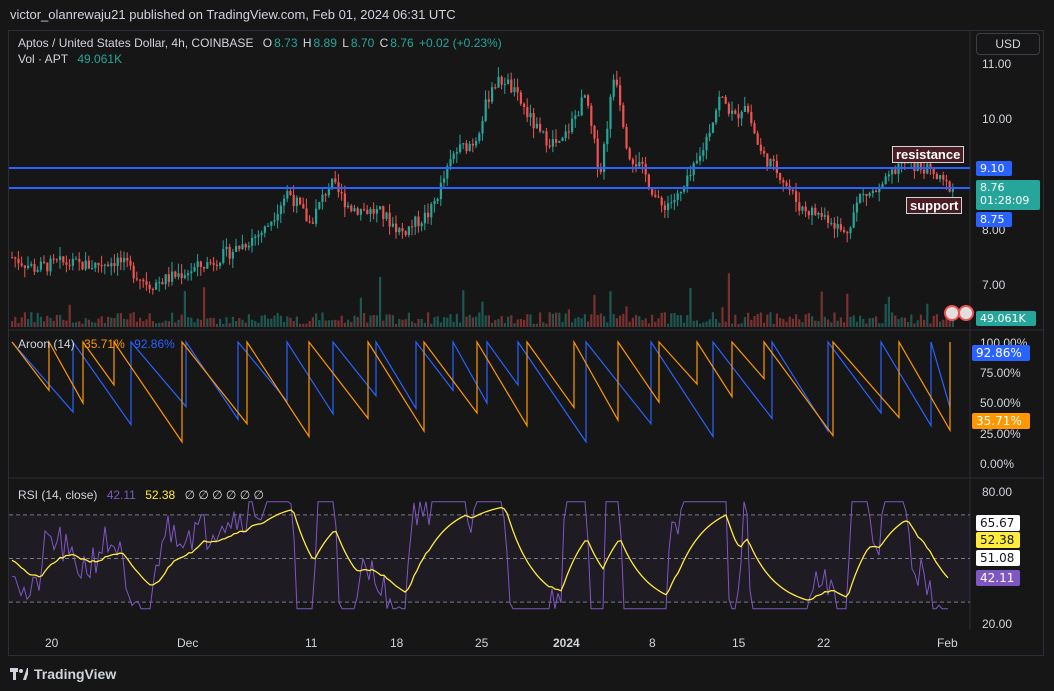  Describe the element at coordinates (966, 313) in the screenshot. I see `us-flag-icon` at that location.